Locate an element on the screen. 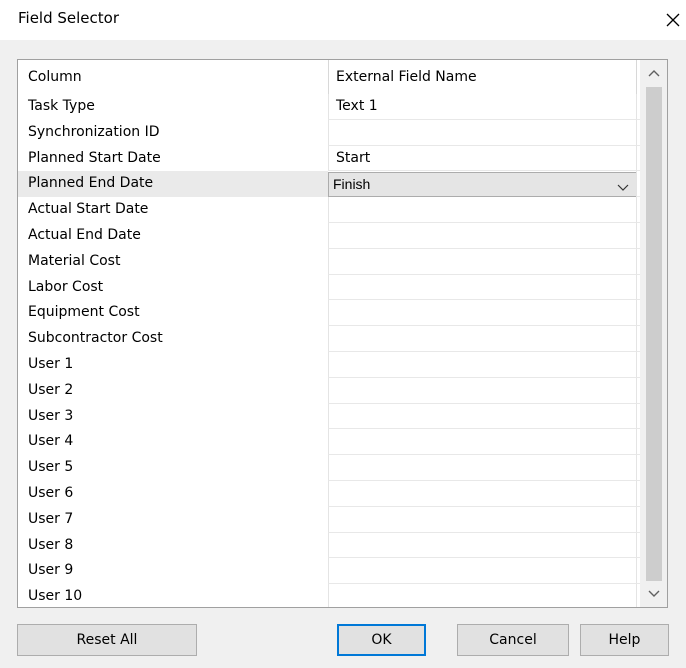 Image resolution: width=686 pixels, height=668 pixels. table-row: User 8 is located at coordinates (329, 545).